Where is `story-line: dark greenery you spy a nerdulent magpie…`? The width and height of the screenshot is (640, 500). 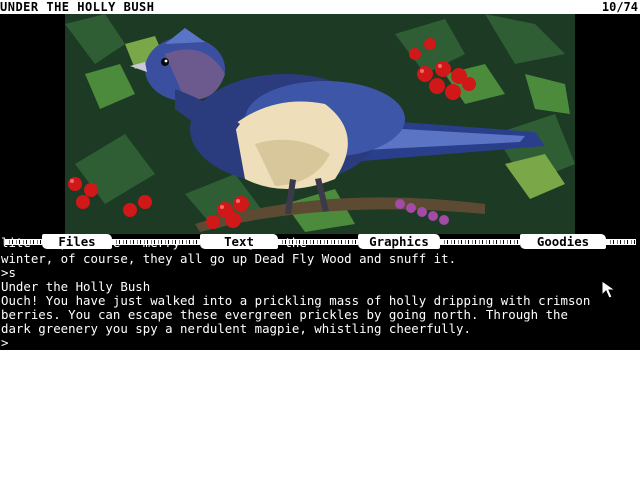
story-line: dark greenery you spy a nerdulent magpie… is located at coordinates (236, 328).